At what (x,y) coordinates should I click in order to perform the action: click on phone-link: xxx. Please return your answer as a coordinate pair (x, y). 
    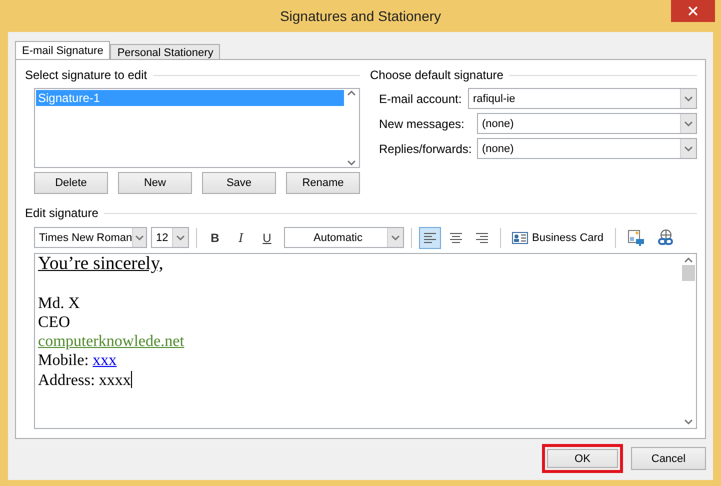
    Looking at the image, I should click on (104, 361).